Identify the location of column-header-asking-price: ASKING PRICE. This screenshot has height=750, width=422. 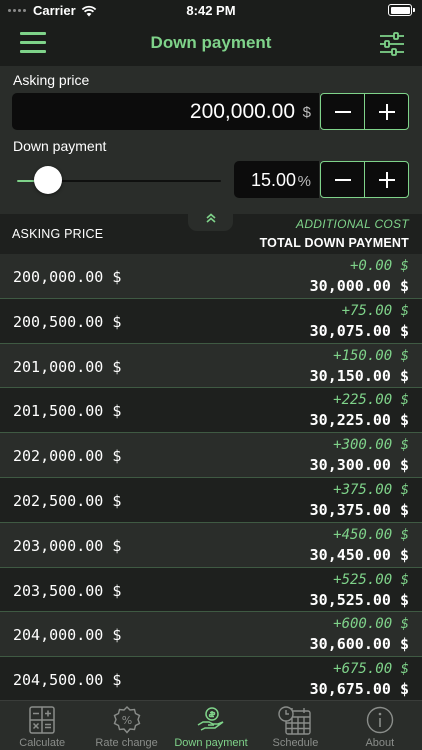
(58, 234).